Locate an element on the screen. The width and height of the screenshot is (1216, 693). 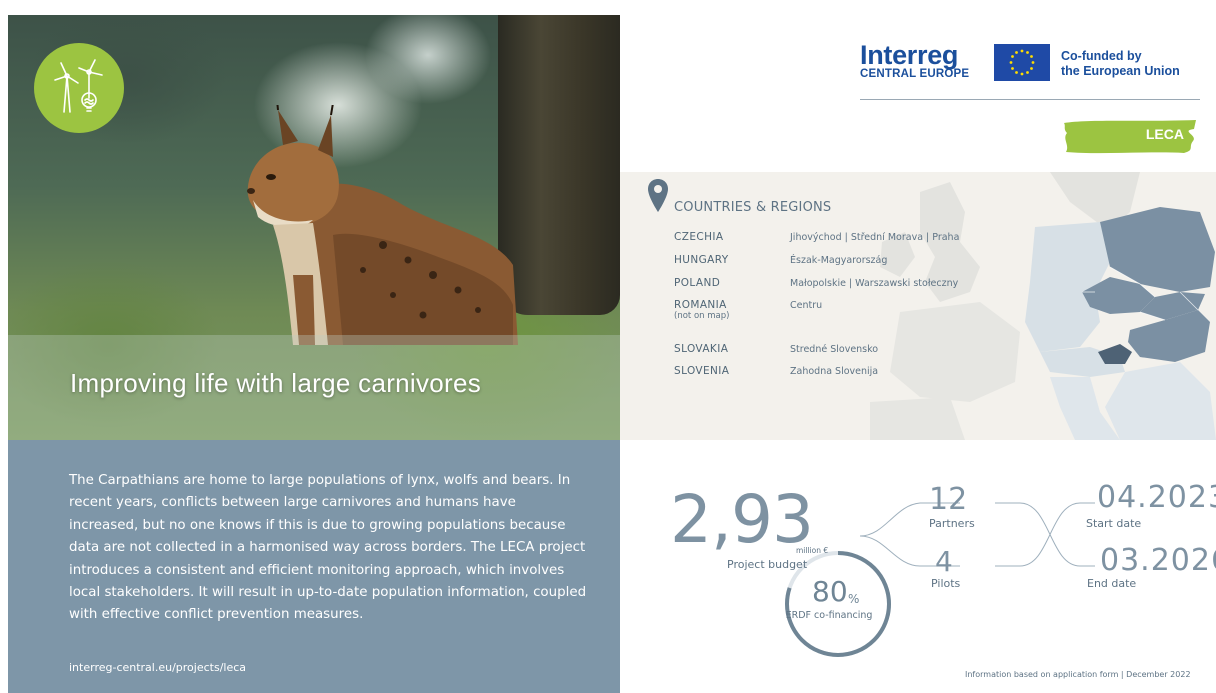
region-areas: Észak-Magyarország is located at coordinates (839, 260).